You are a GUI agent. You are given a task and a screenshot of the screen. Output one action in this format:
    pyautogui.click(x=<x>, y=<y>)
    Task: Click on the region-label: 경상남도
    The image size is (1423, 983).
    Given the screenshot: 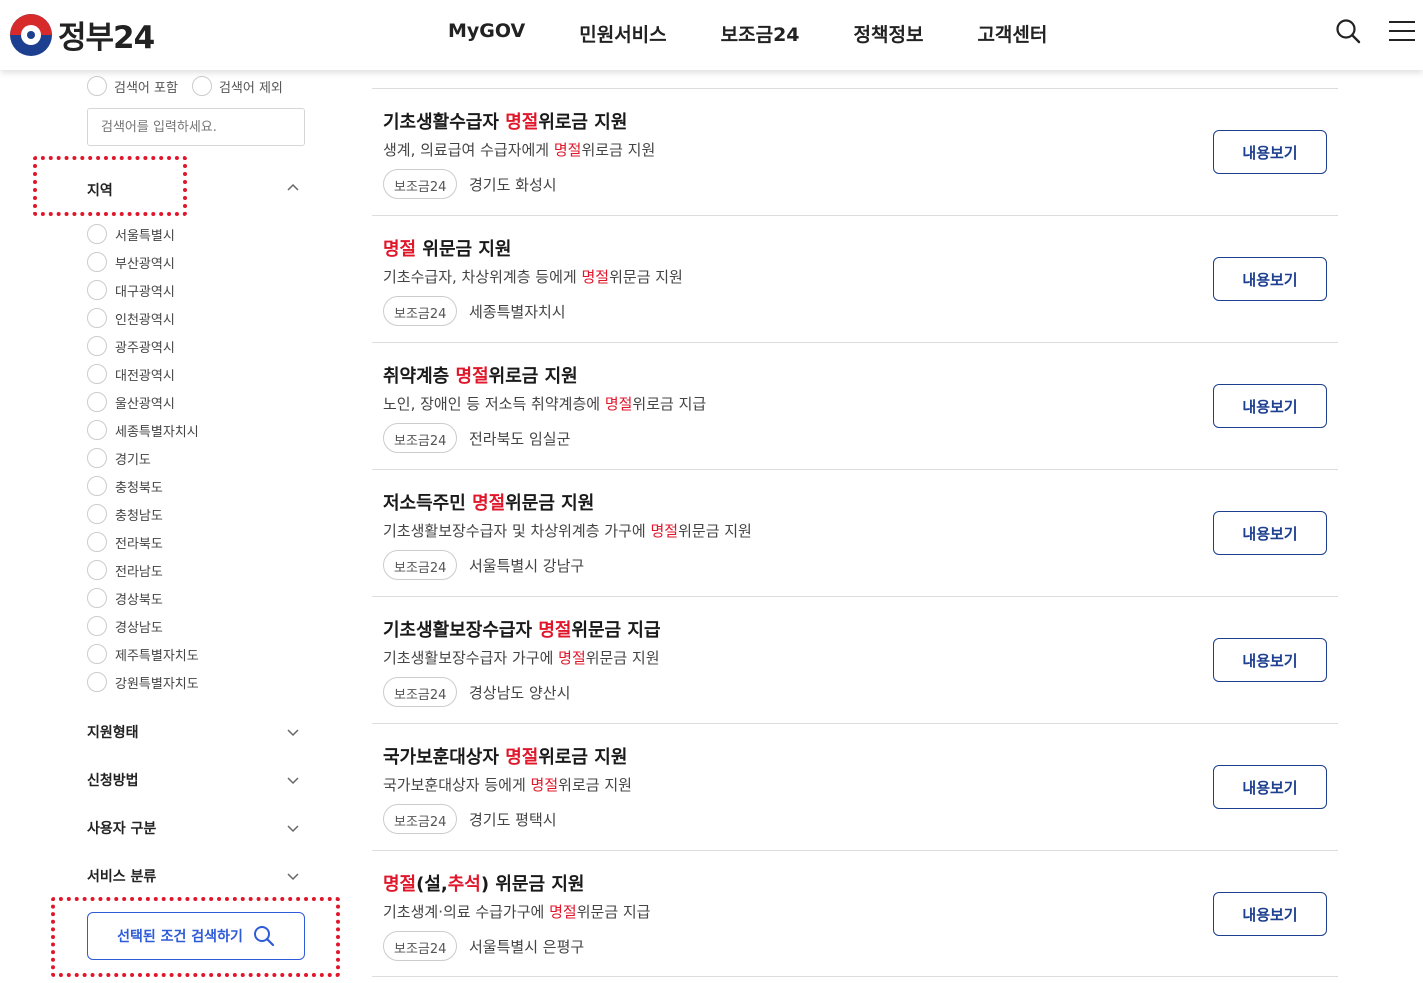 What is the action you would take?
    pyautogui.click(x=139, y=628)
    